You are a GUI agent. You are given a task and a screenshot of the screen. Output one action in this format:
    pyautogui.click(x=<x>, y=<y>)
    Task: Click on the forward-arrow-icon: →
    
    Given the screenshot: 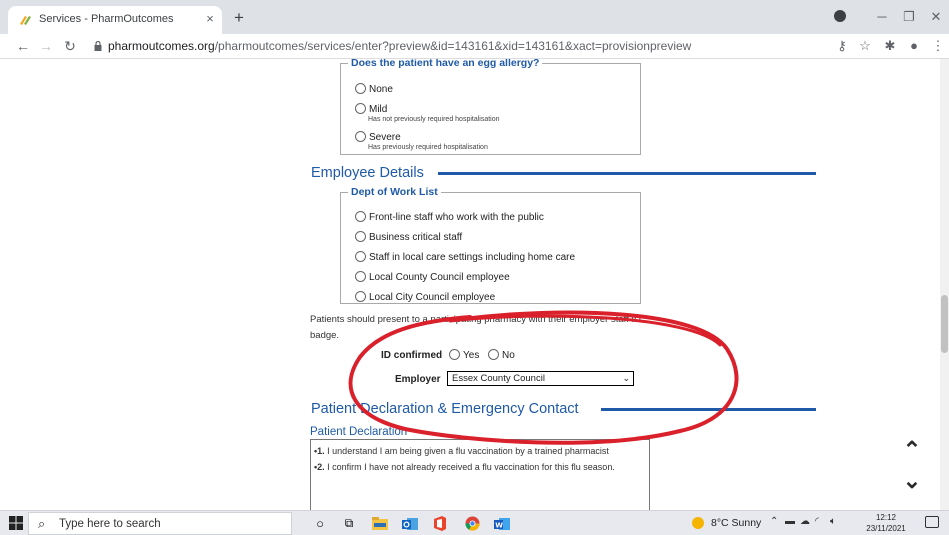 What is the action you would take?
    pyautogui.click(x=46, y=46)
    